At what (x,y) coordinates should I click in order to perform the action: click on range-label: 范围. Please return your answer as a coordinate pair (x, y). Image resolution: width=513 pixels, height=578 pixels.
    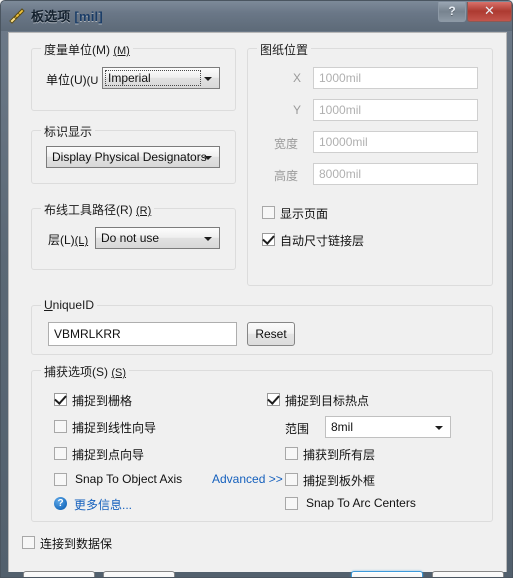
    Looking at the image, I should click on (297, 429).